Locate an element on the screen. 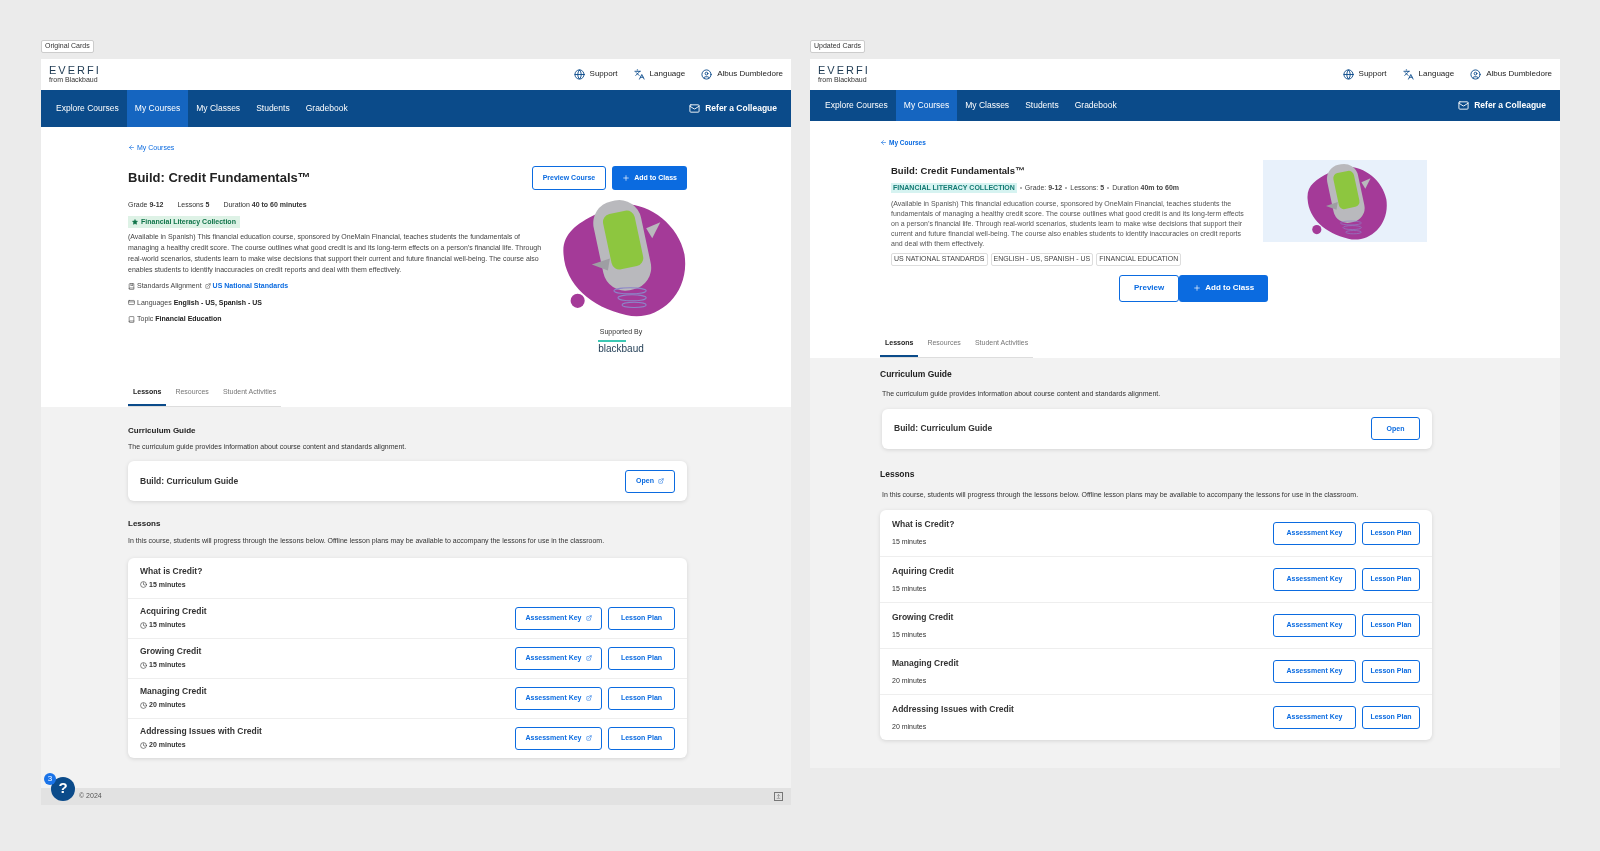 This screenshot has height=851, width=1600. card-icon is located at coordinates (131, 303).